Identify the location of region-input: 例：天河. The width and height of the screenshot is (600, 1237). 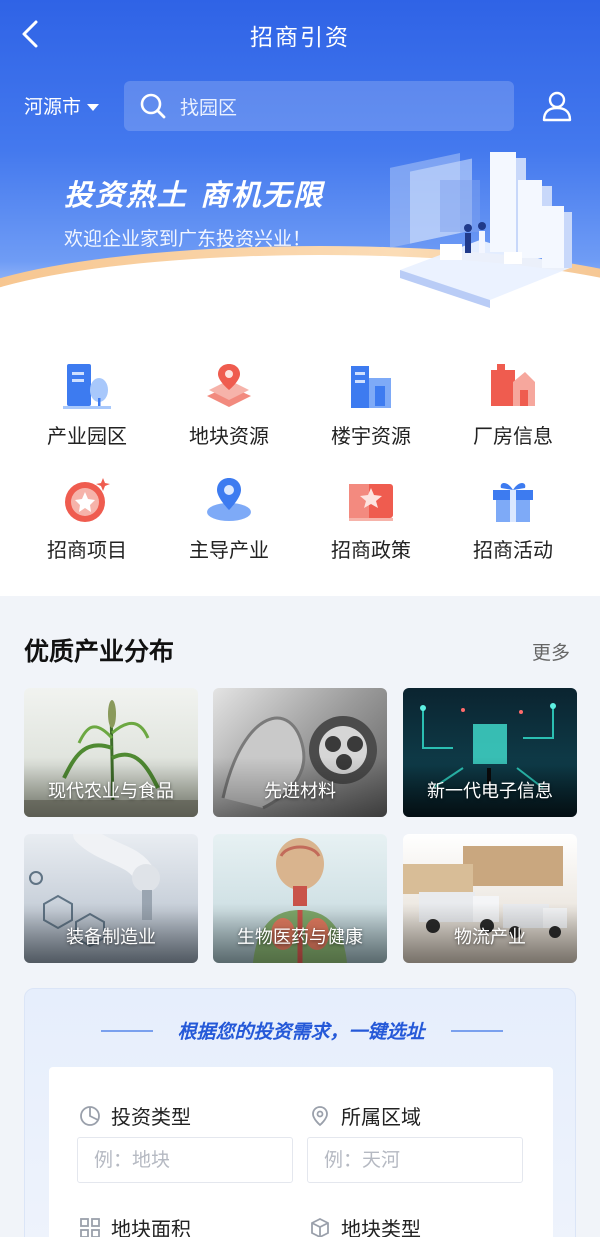
(415, 1160).